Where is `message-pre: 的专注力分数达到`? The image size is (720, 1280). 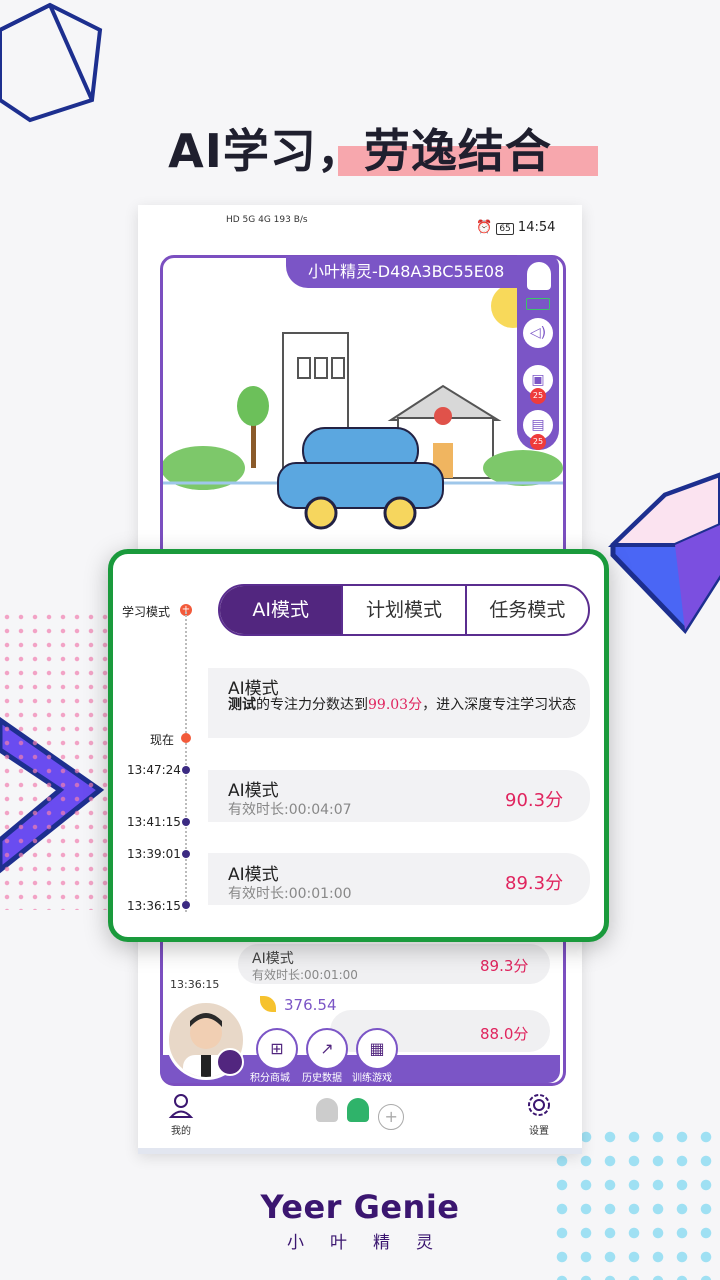 message-pre: 的专注力分数达到 is located at coordinates (312, 705).